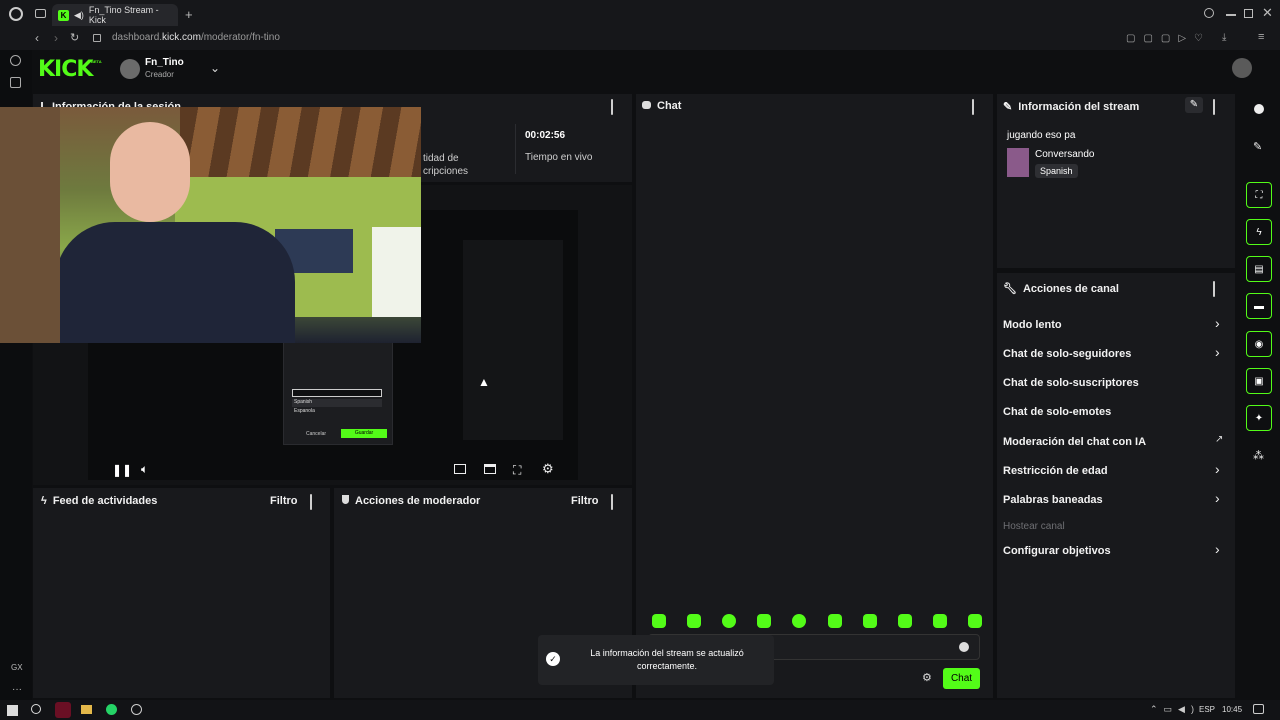 Image resolution: width=1280 pixels, height=720 pixels. Describe the element at coordinates (65, 69) in the screenshot. I see `kick-logo: KICK` at that location.